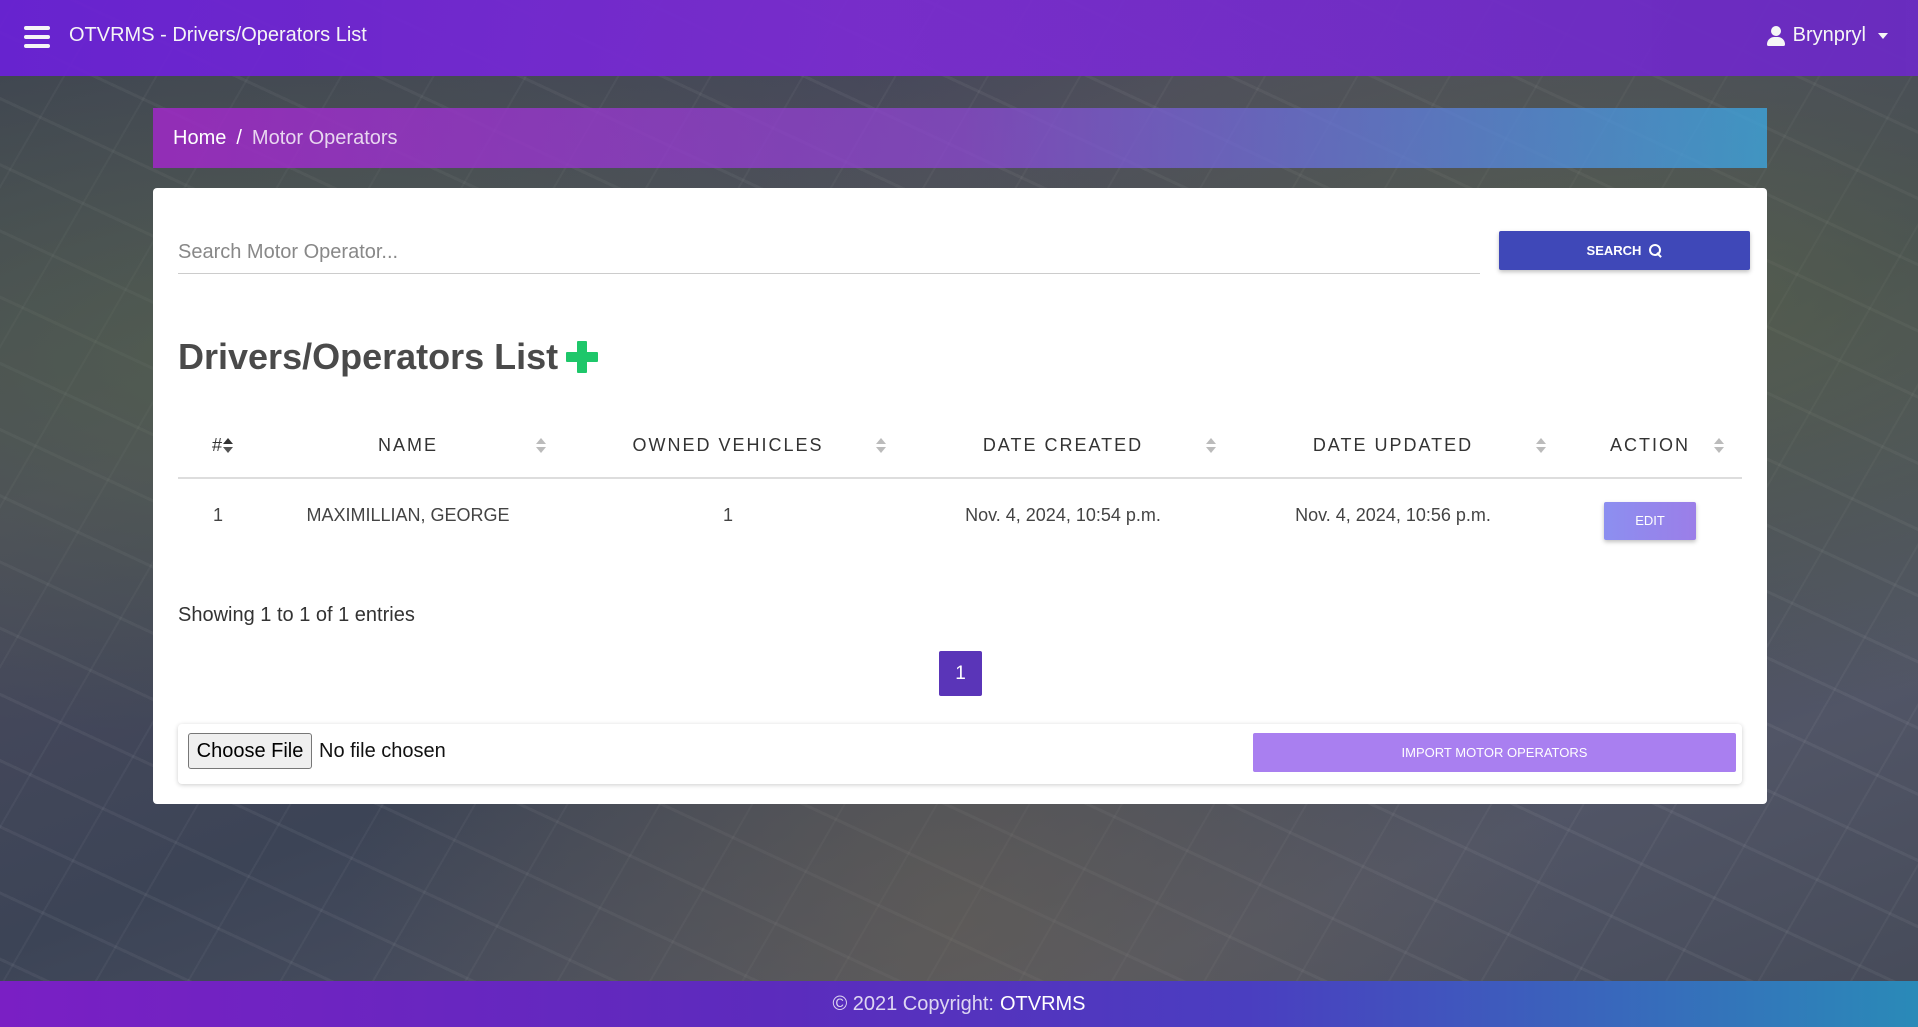  I want to click on column-header-date-created: DATE CREATED, so click(1063, 446).